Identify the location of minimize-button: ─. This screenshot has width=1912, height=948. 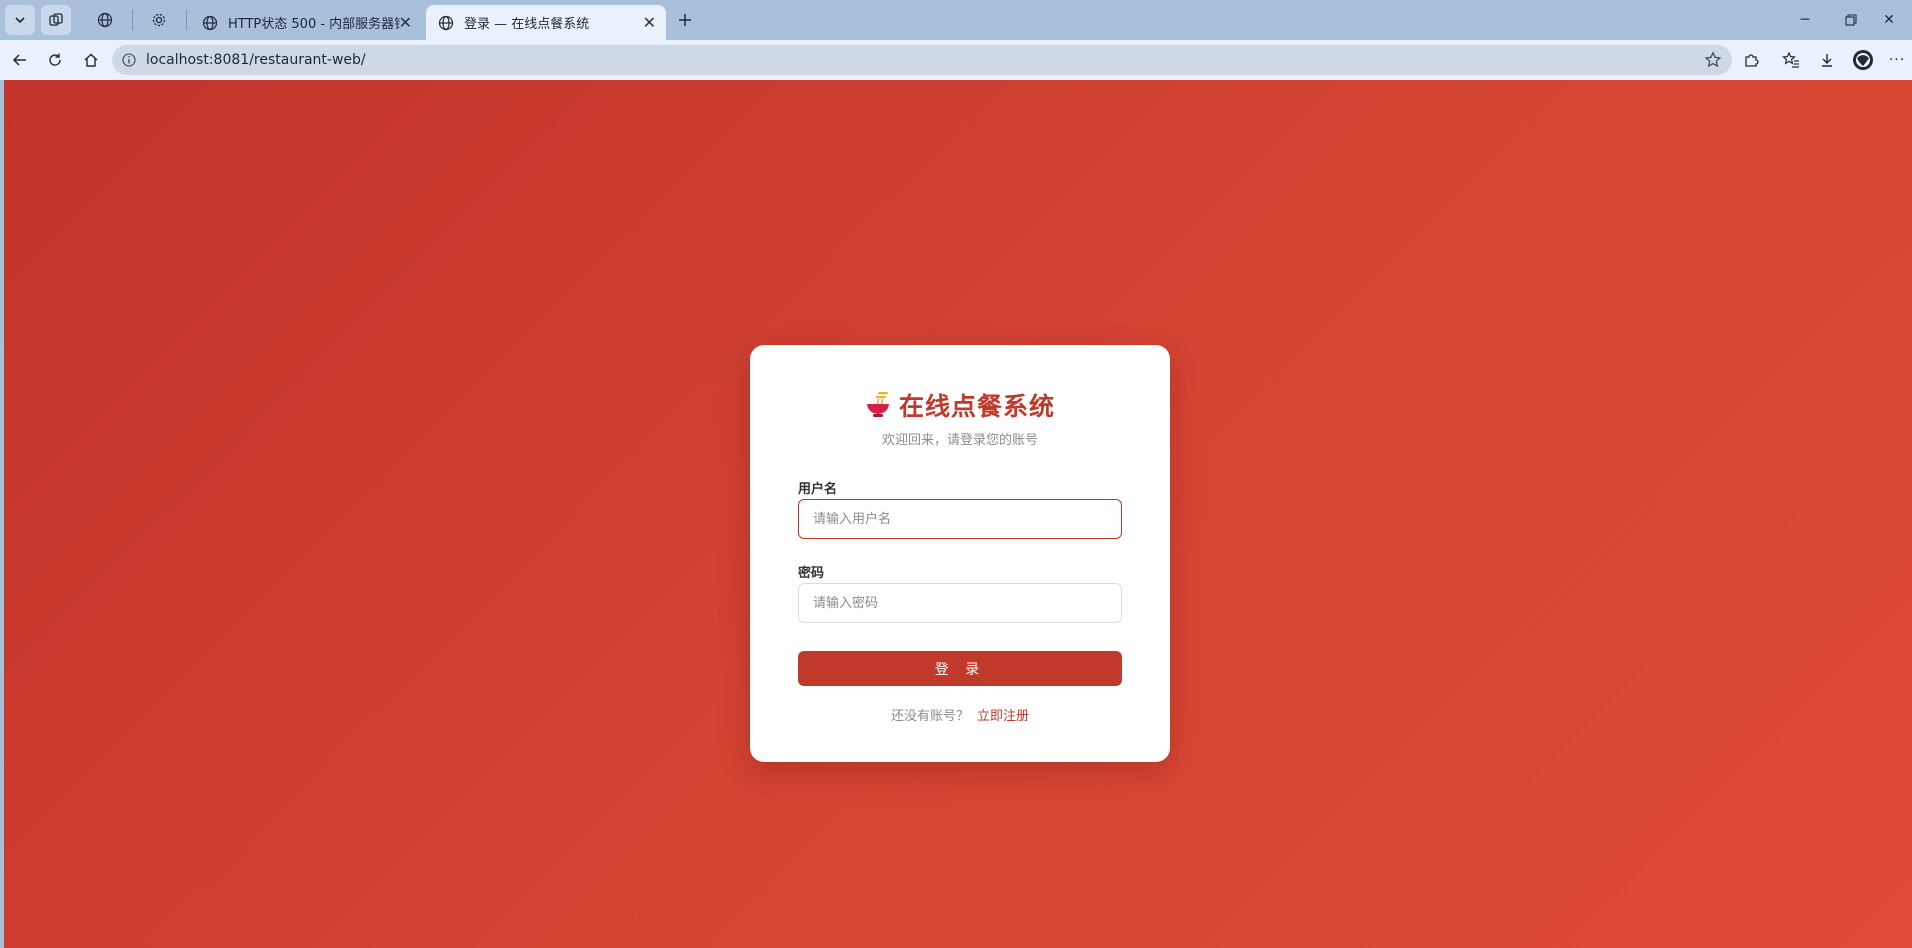
(1805, 20).